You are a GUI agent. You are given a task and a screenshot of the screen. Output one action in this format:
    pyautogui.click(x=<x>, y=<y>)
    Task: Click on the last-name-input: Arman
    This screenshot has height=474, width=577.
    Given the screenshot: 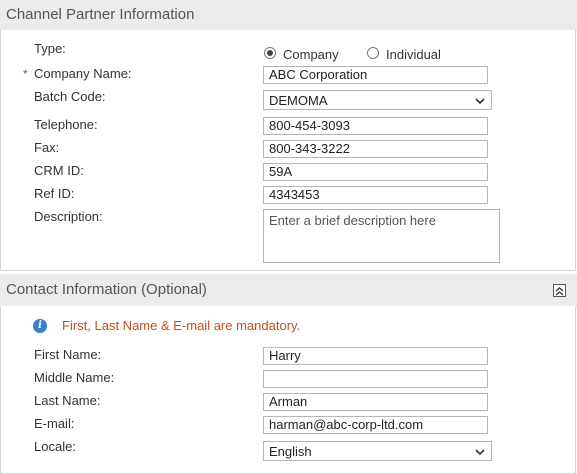 What is the action you would take?
    pyautogui.click(x=375, y=402)
    